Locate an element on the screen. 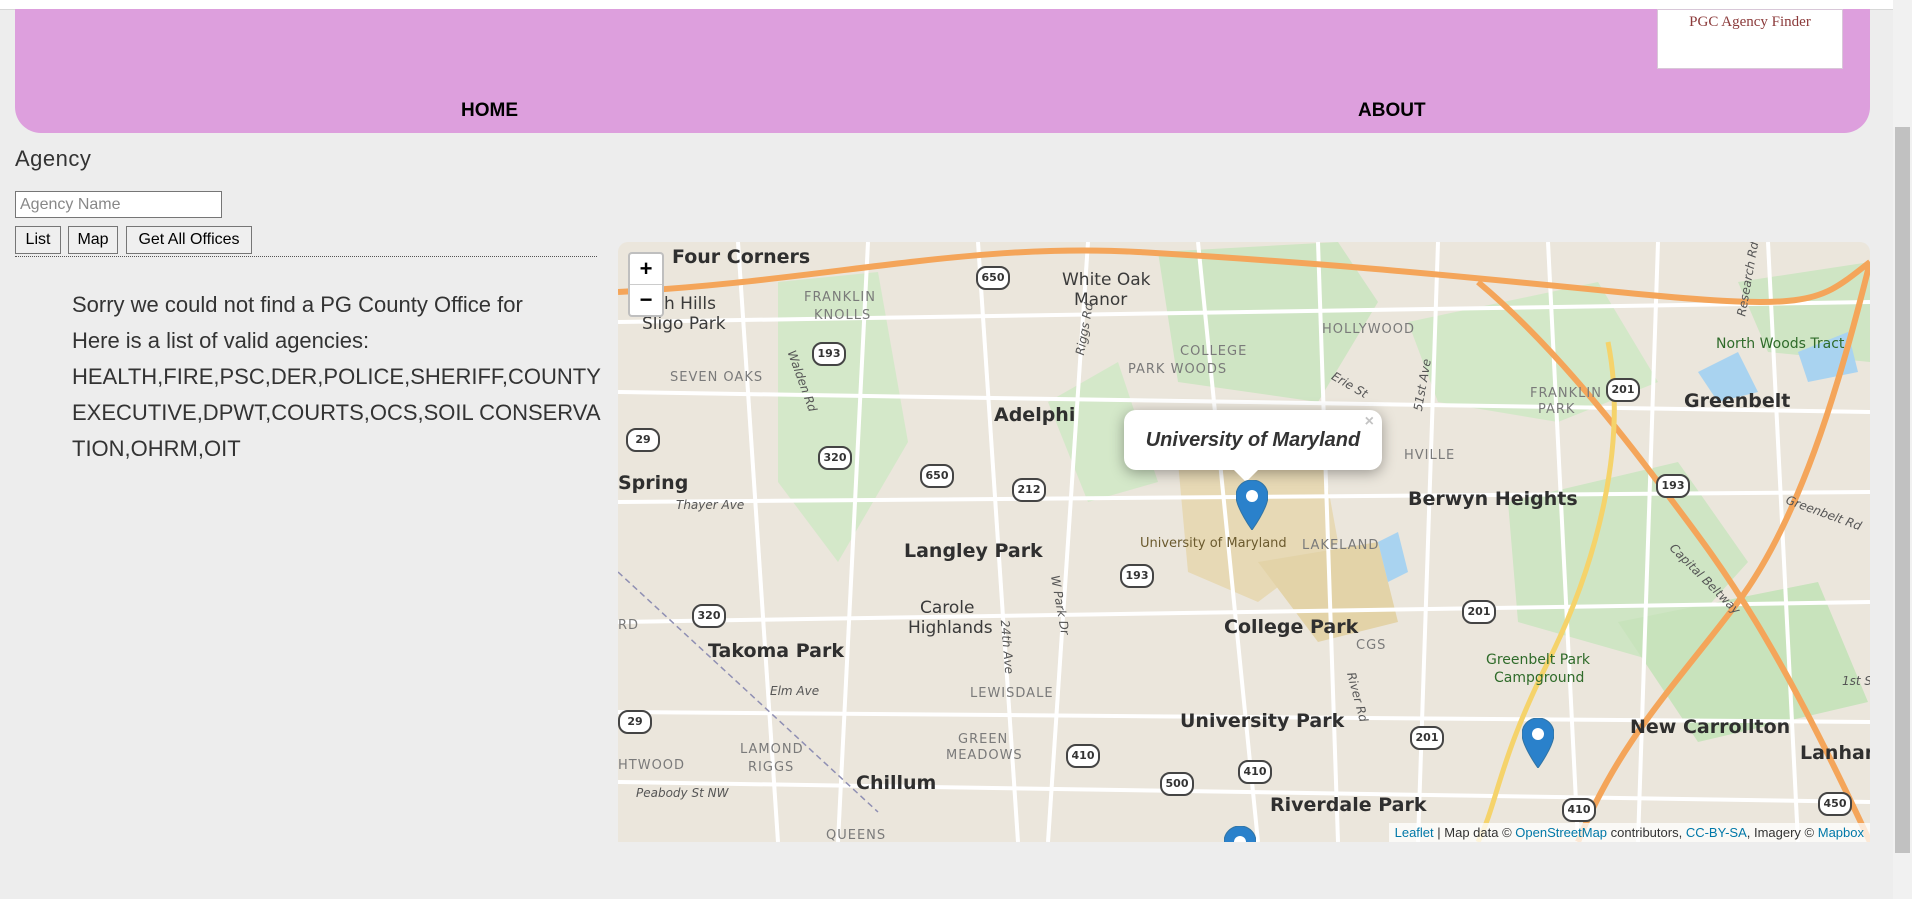 Image resolution: width=1912 pixels, height=899 pixels. page-scrollbar-thumb is located at coordinates (1902, 490).